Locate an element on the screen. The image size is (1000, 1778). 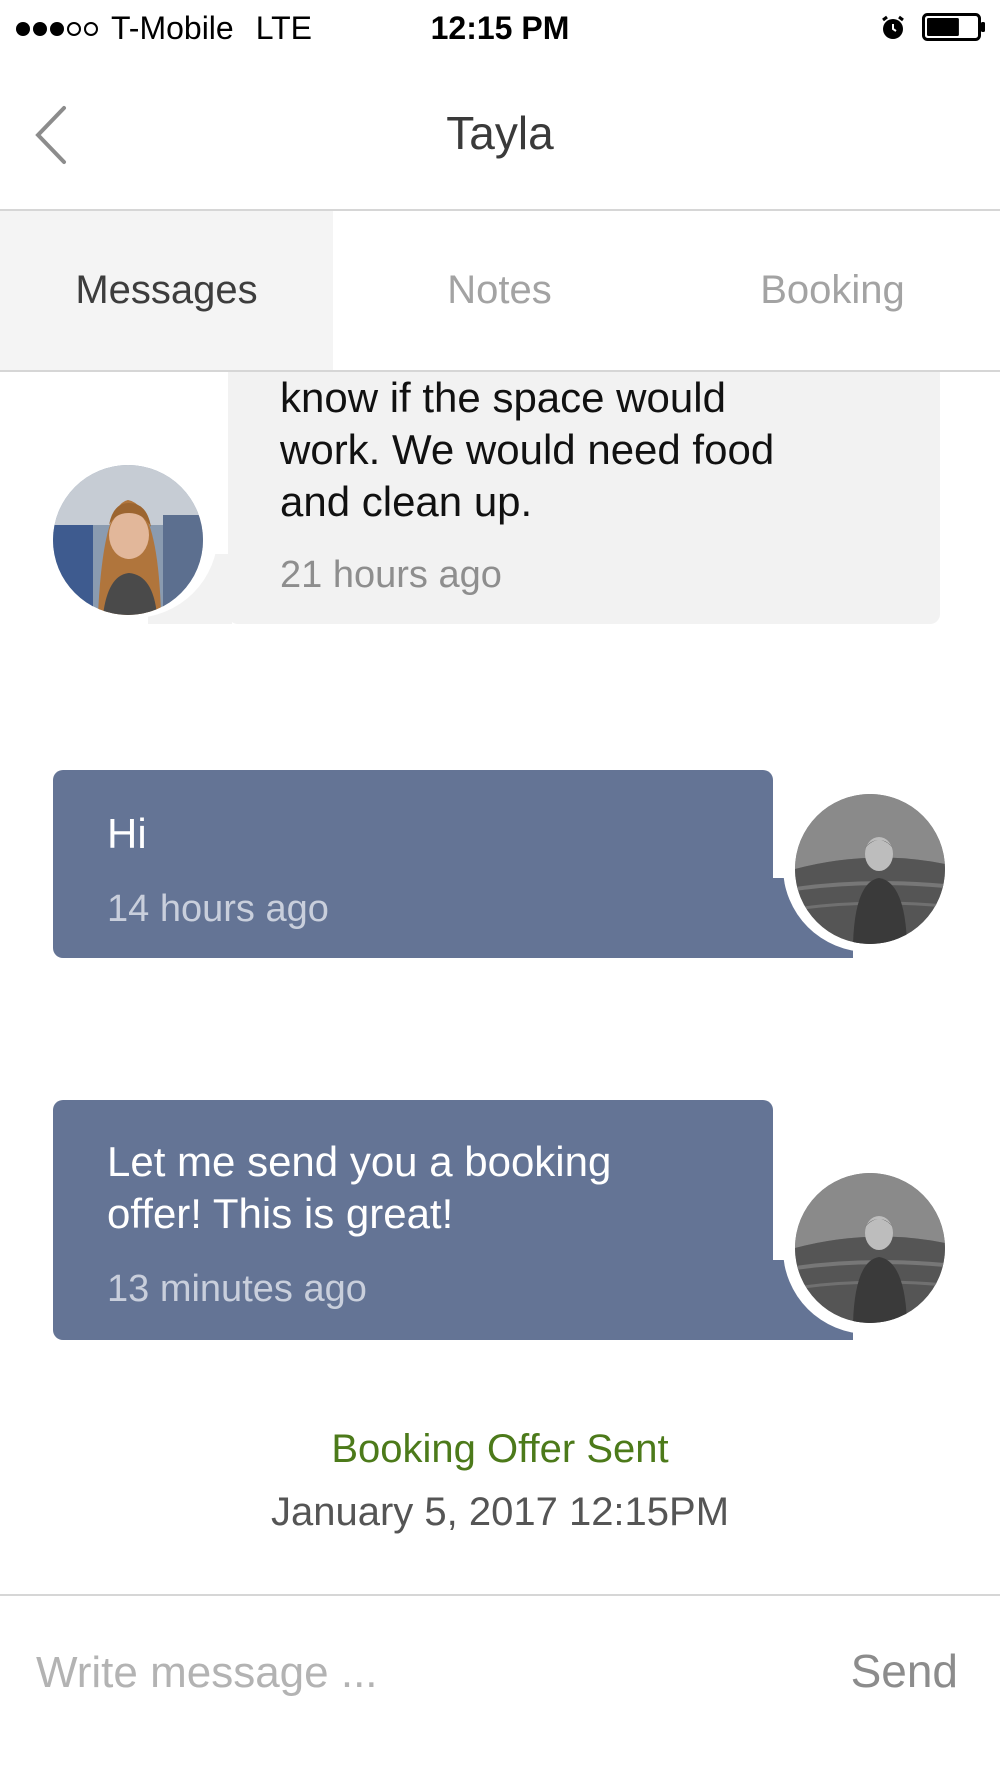
tab-booking: Booking is located at coordinates (832, 290).